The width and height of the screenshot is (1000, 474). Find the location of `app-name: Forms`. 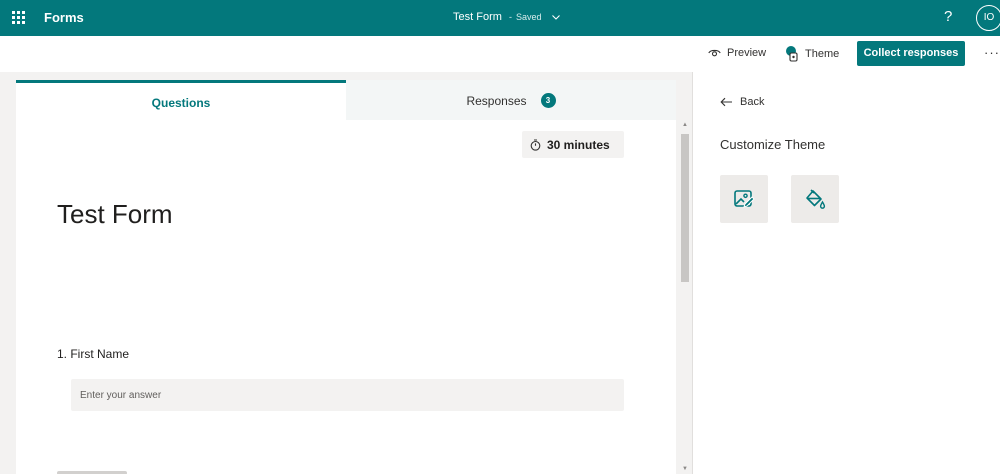

app-name: Forms is located at coordinates (64, 17).